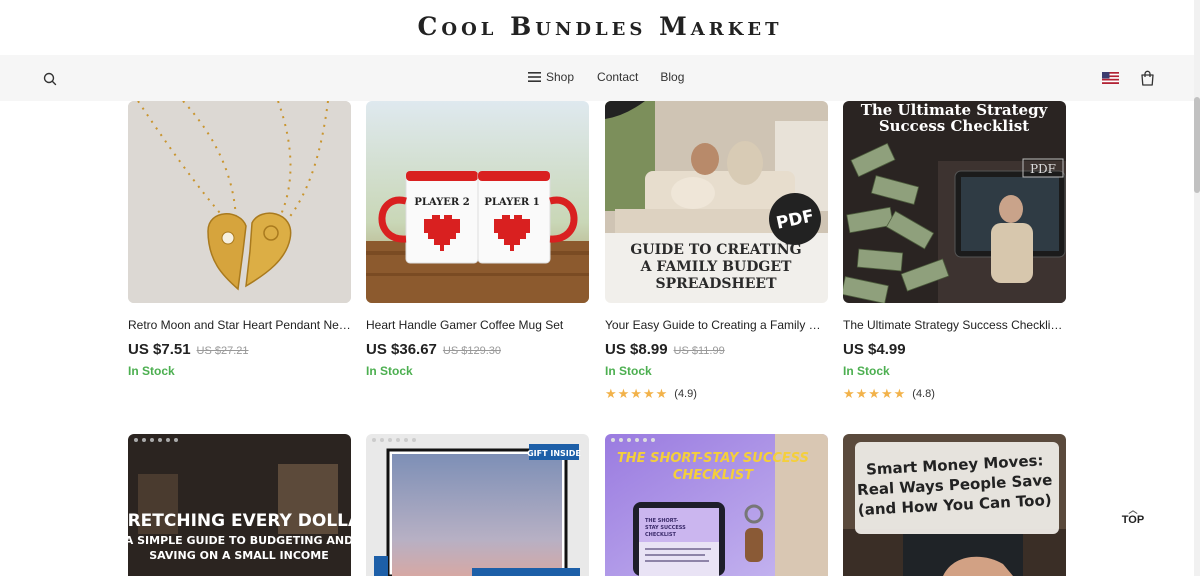 This screenshot has height=576, width=1200. I want to click on nav-shop-label: Shop, so click(560, 77).